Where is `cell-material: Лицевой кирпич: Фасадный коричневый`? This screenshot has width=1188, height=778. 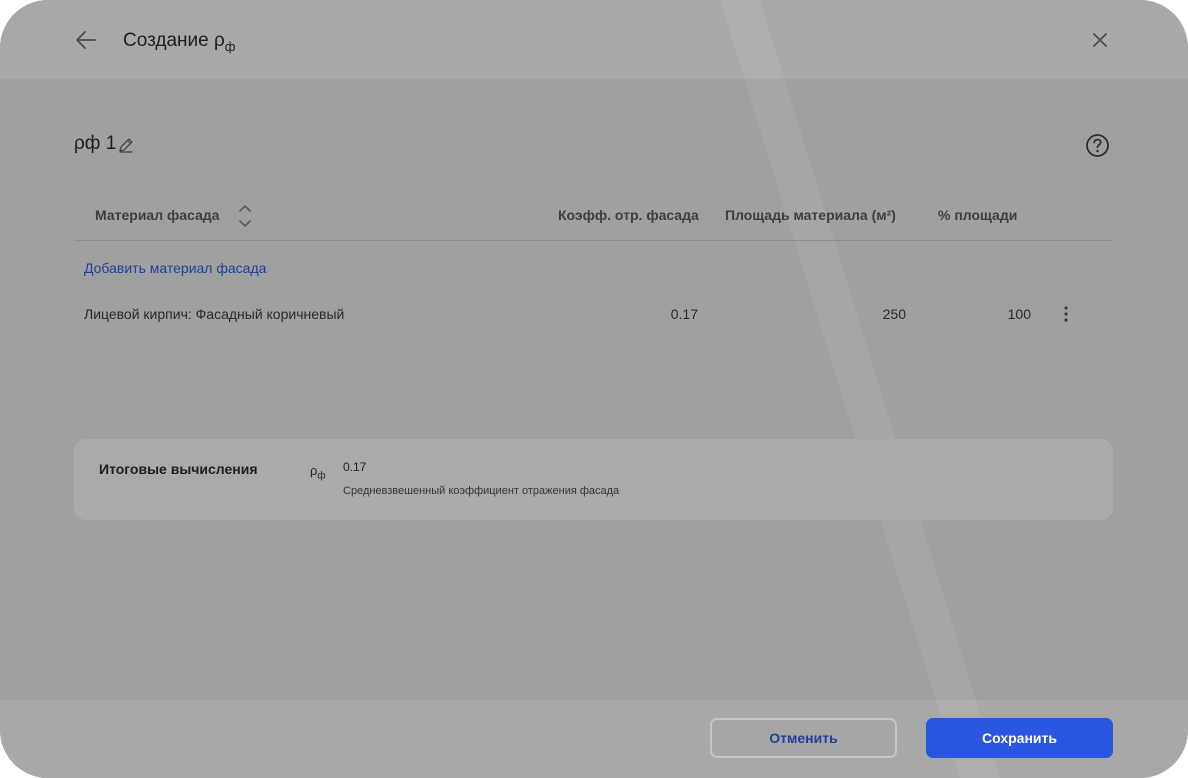
cell-material: Лицевой кирпич: Фасадный коричневый is located at coordinates (214, 314).